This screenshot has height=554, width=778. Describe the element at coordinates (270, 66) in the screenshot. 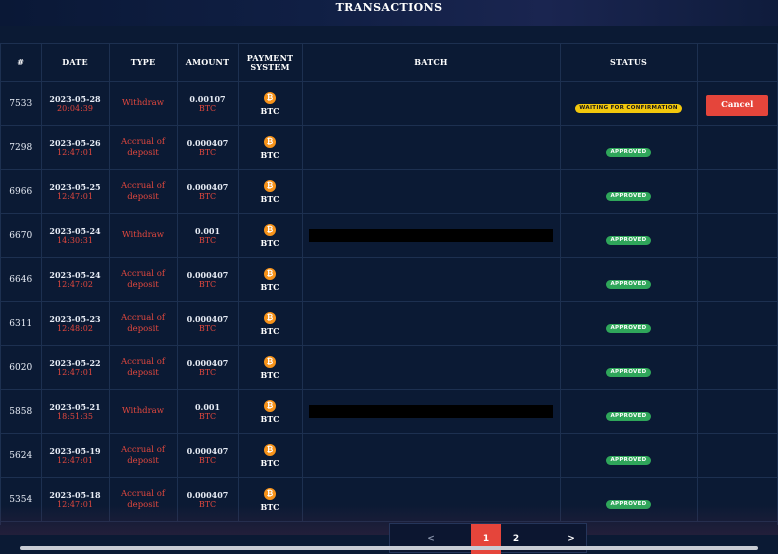

I see `payment-header-line2: SYSTEM` at that location.